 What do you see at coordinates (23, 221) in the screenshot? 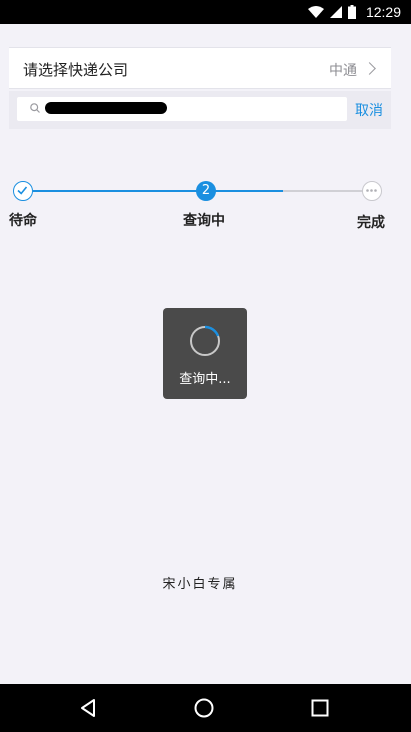
I see `step-1-label: 待命` at bounding box center [23, 221].